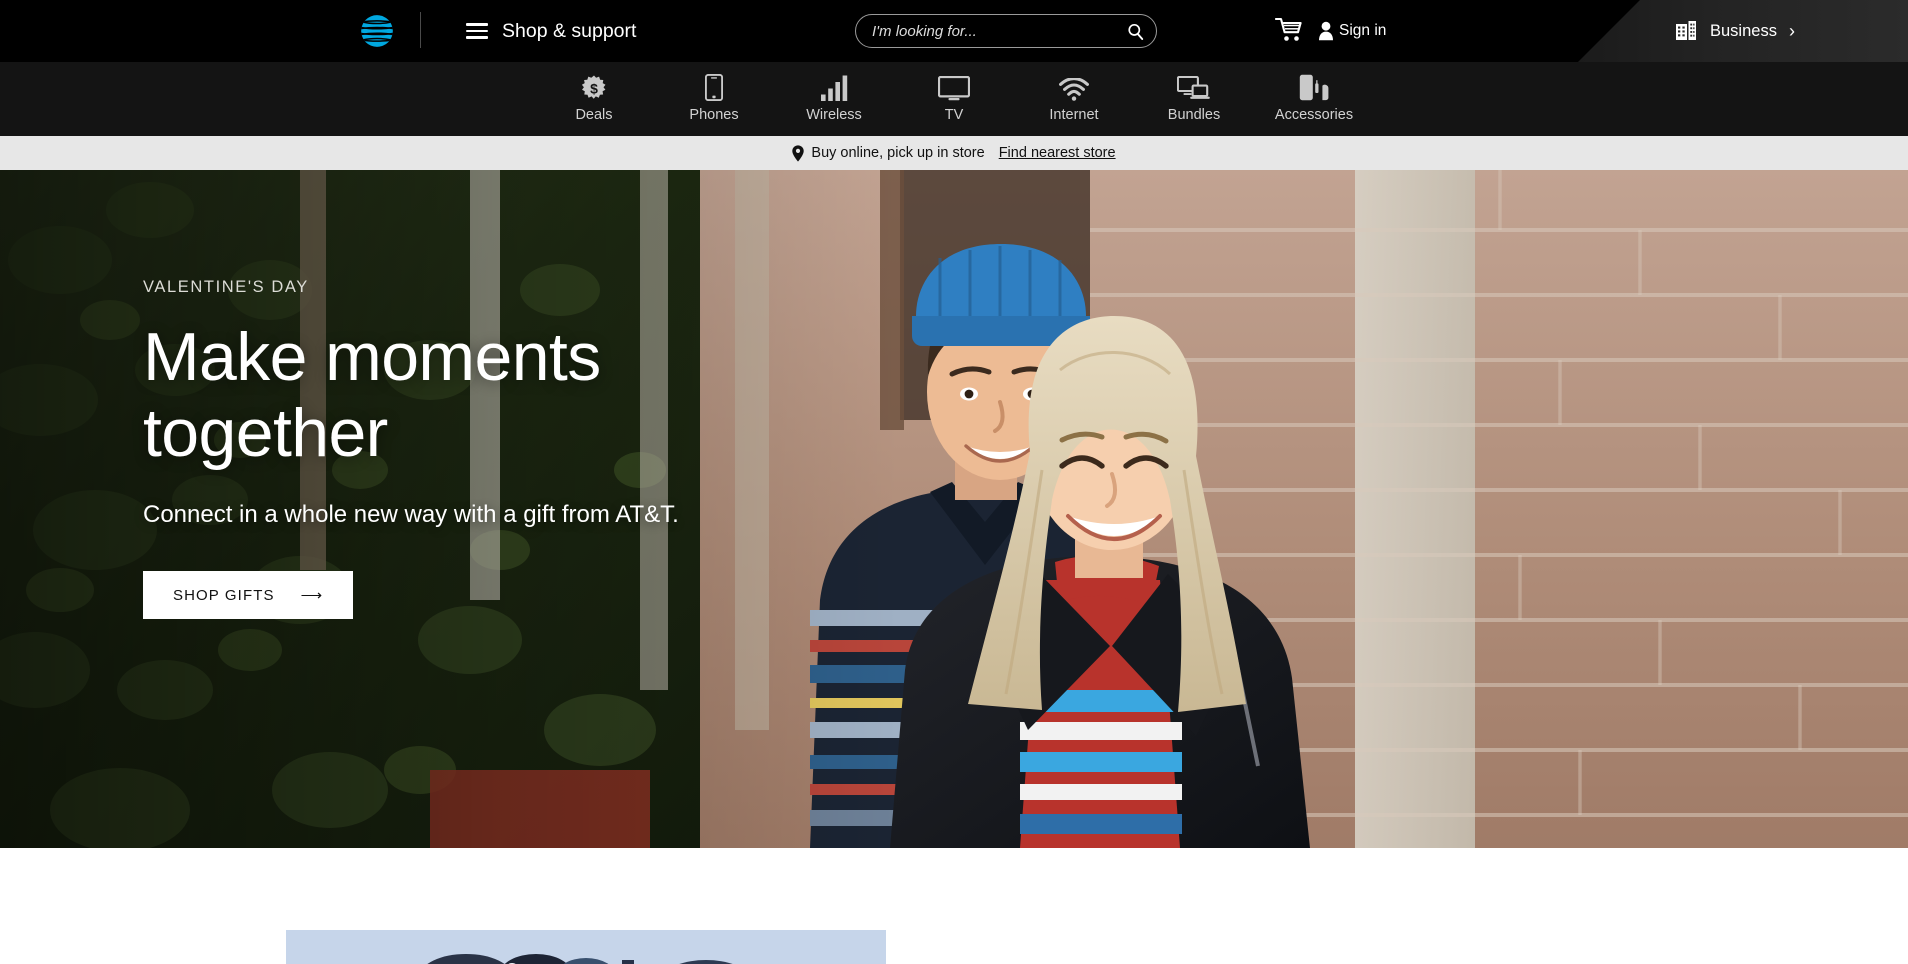  Describe the element at coordinates (1289, 30) in the screenshot. I see `shopping-cart-icon` at that location.